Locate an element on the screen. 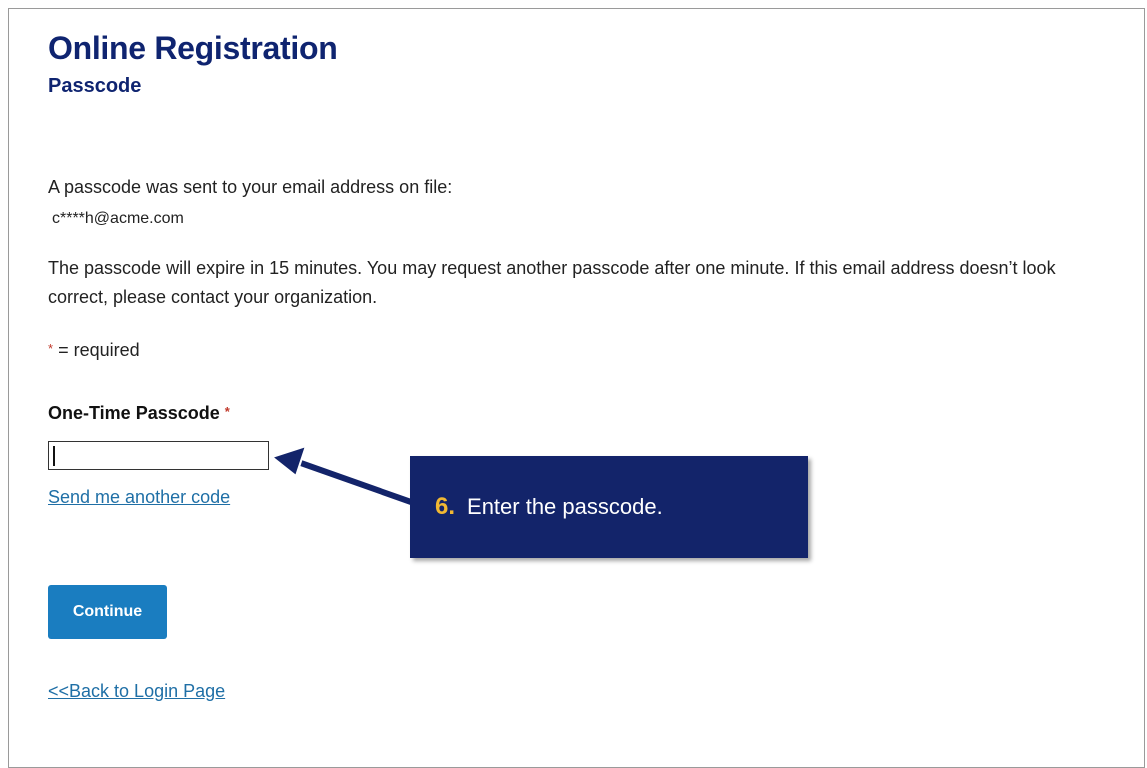 Image resolution: width=1147 pixels, height=768 pixels. send-another-code-link: Send me another code is located at coordinates (139, 497).